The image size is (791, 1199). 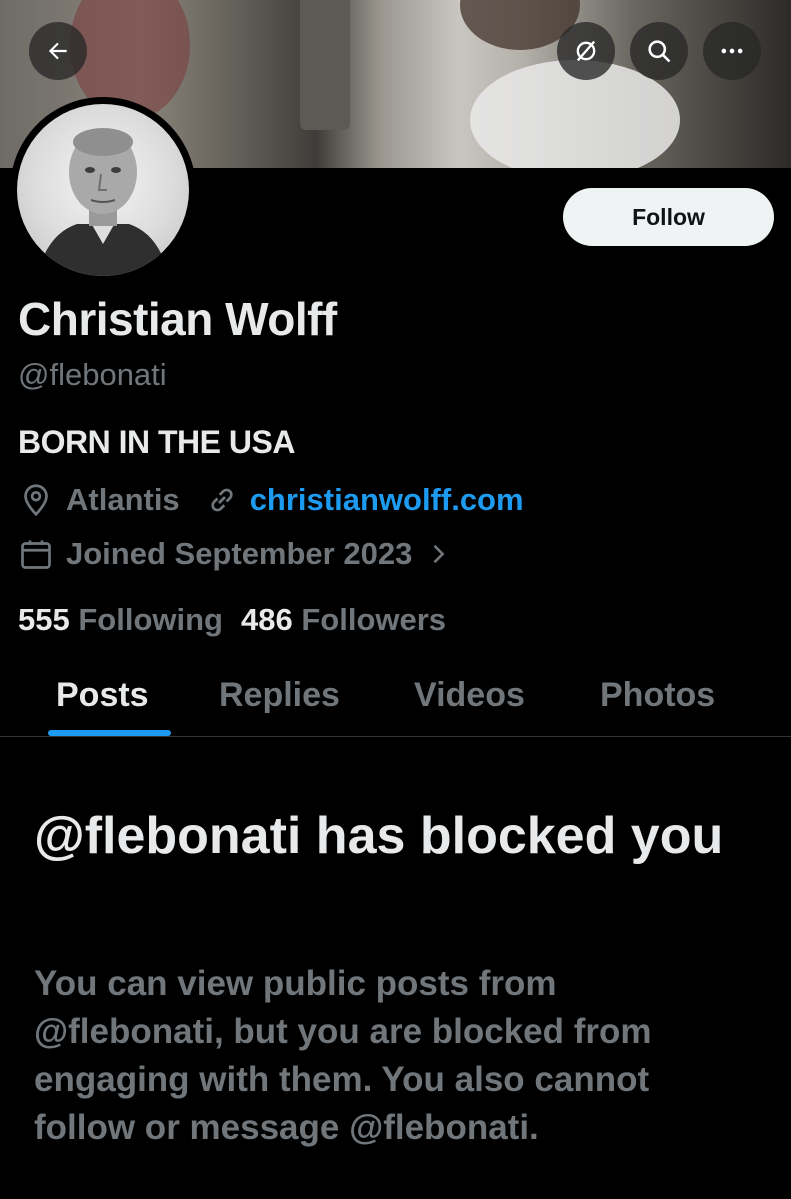 I want to click on profile-location: Atlantis, so click(x=123, y=499).